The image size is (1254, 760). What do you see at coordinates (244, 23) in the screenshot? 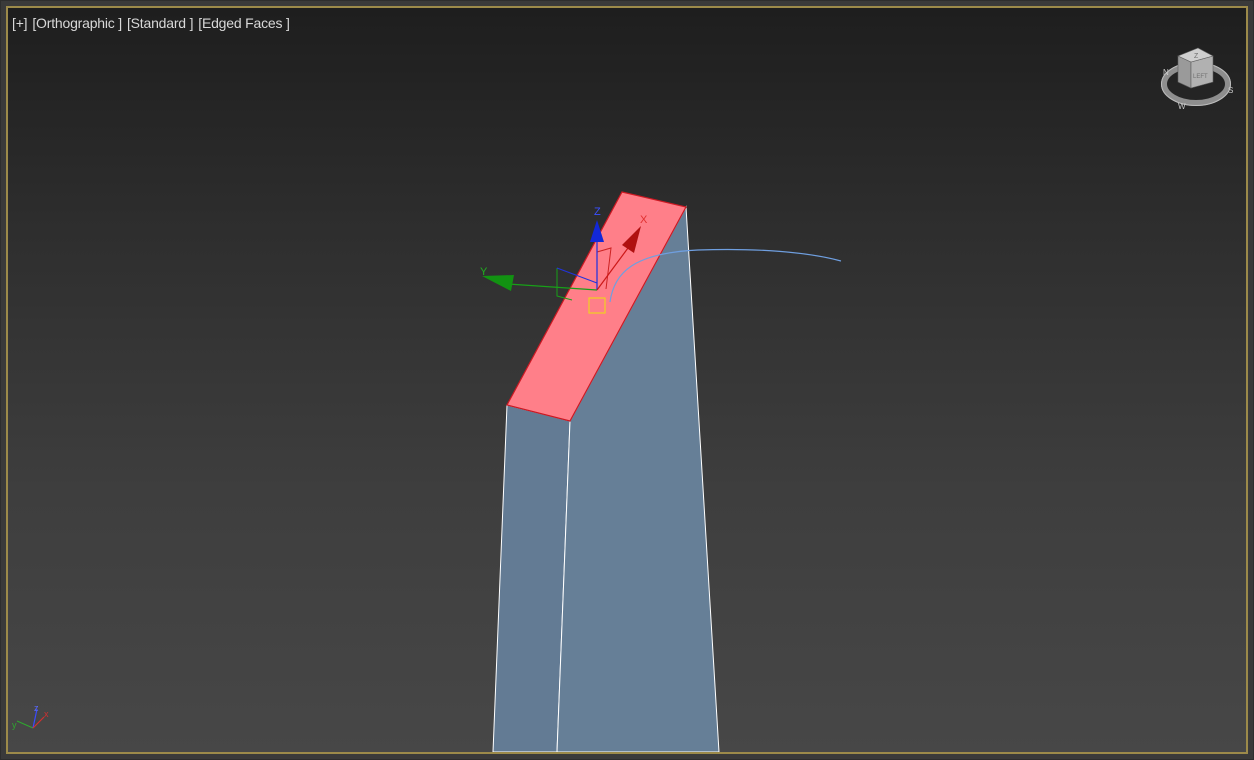
I see `viewport-edges-menu: [Edged Faces ]` at bounding box center [244, 23].